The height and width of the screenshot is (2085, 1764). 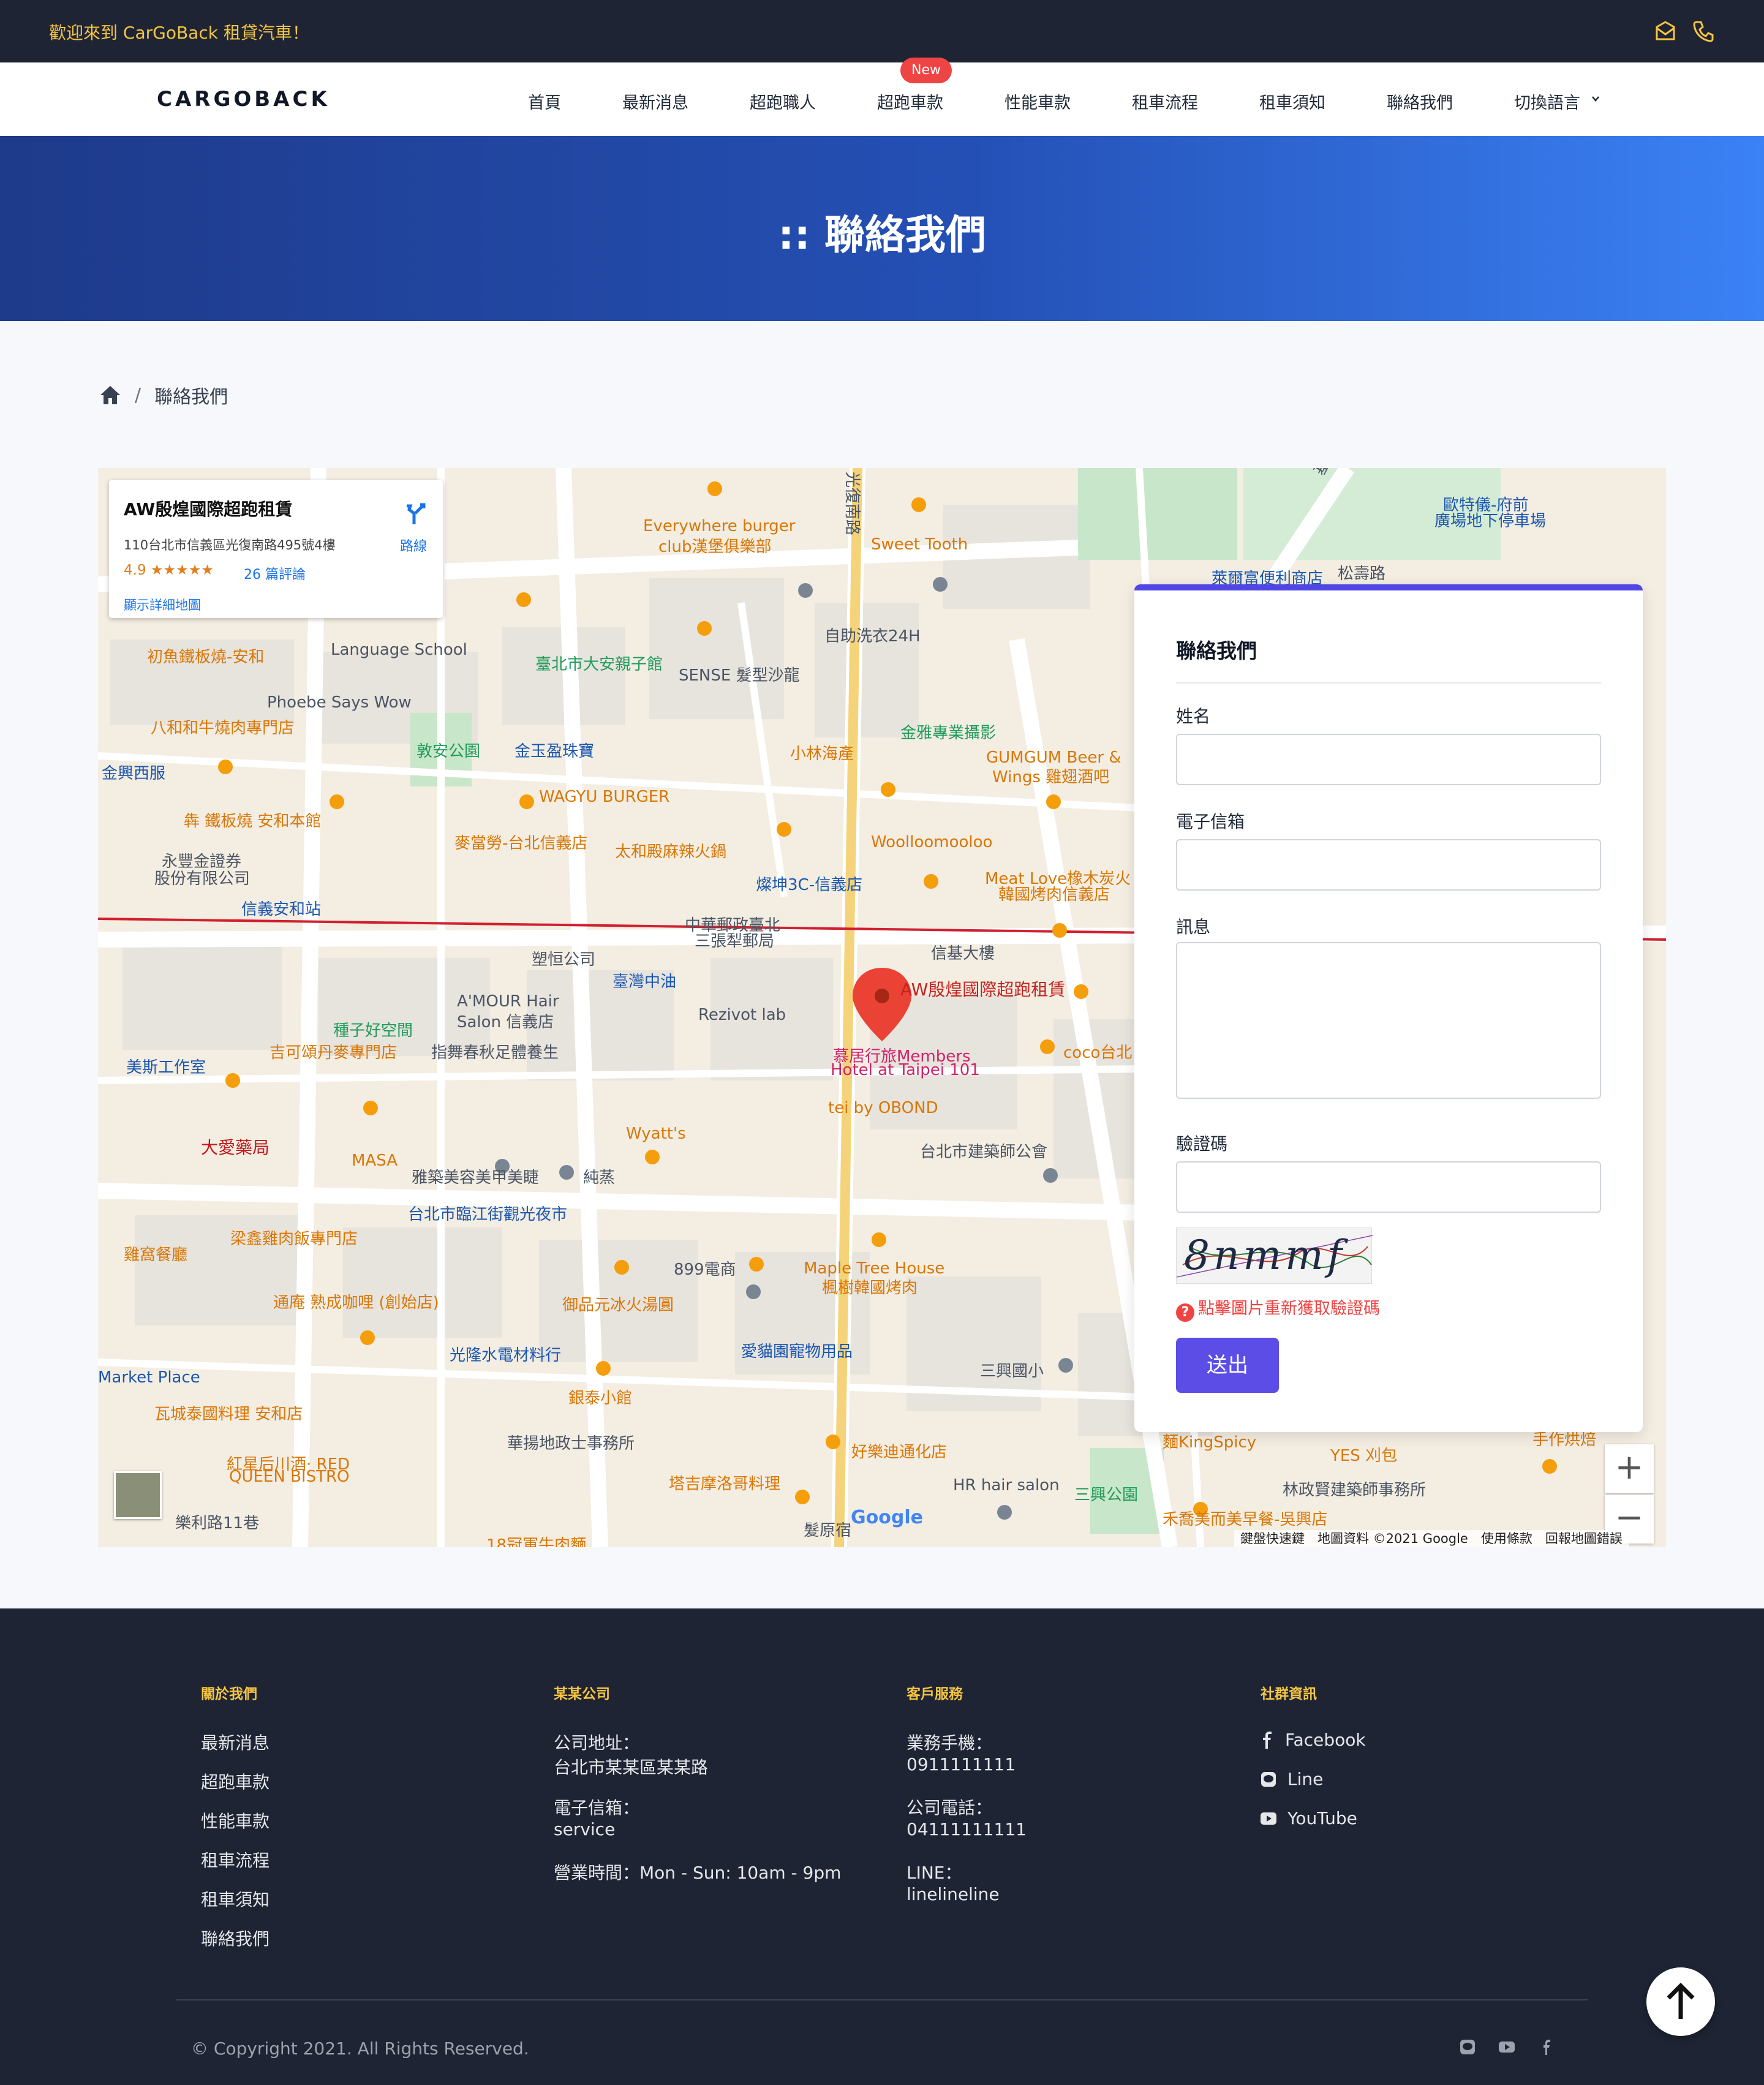 I want to click on nav-item-language: 切換語言, so click(x=1547, y=101).